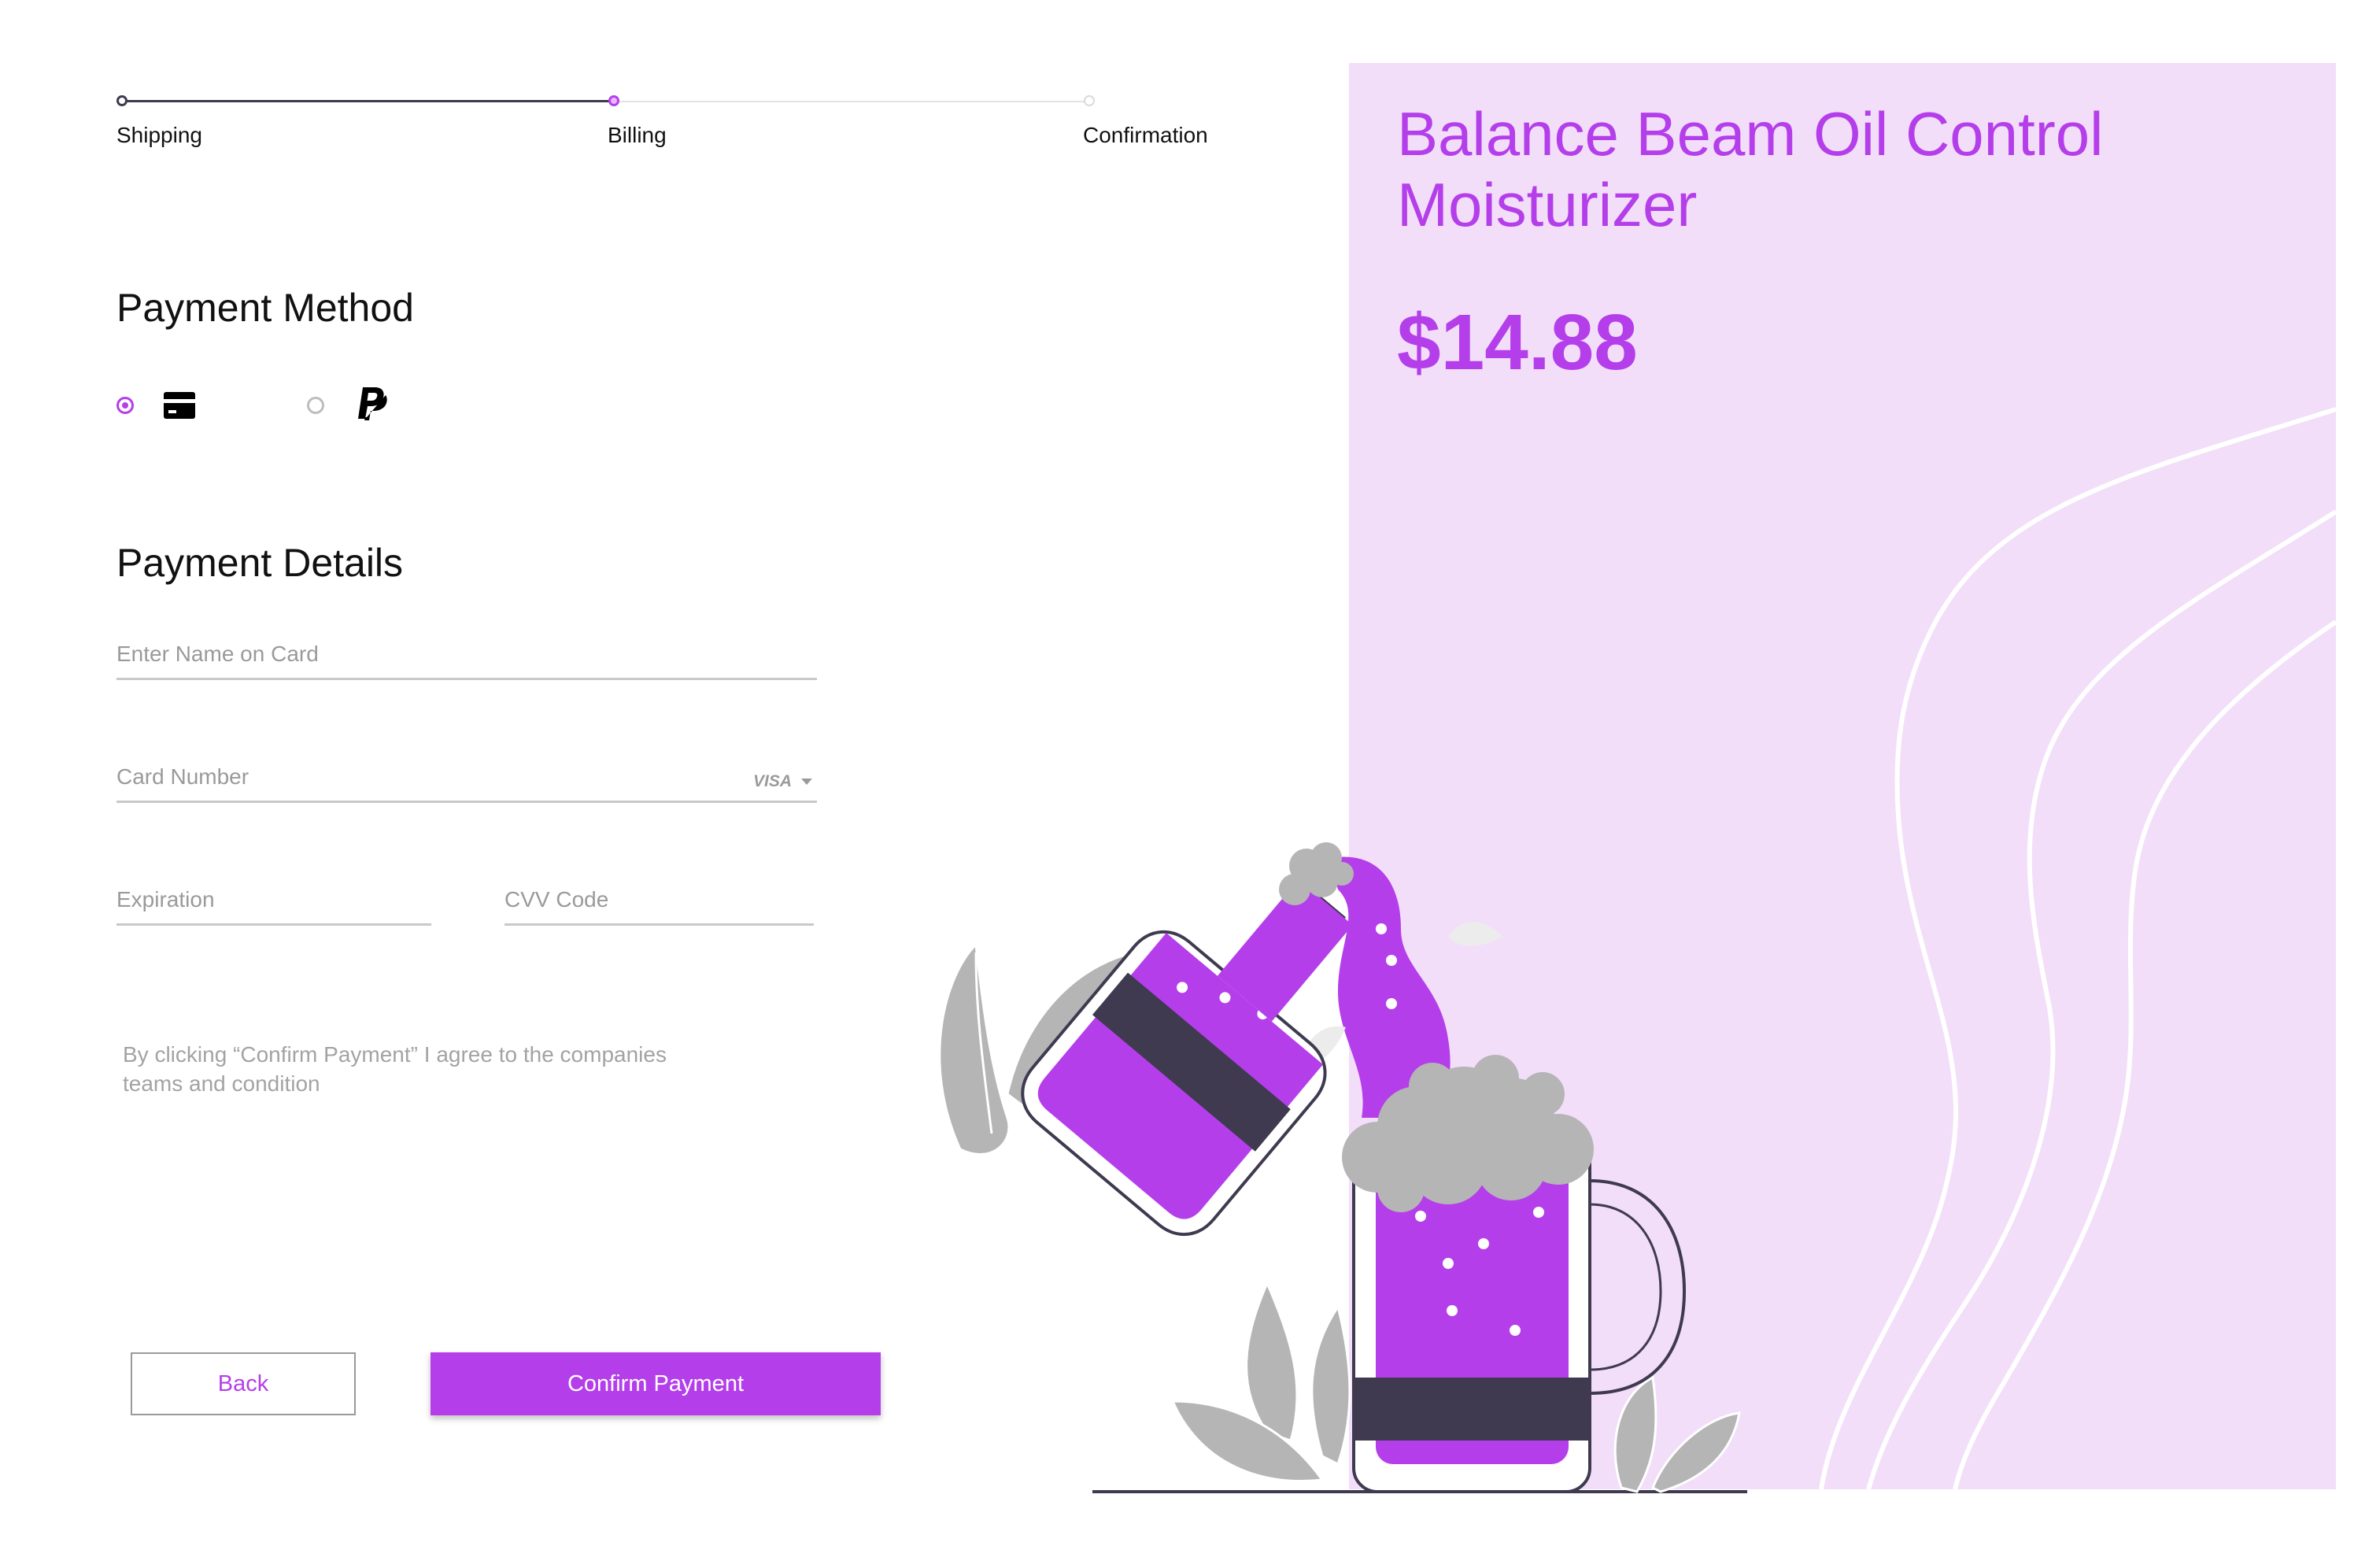 This screenshot has height=1546, width=2380. I want to click on credit-card-icon, so click(179, 406).